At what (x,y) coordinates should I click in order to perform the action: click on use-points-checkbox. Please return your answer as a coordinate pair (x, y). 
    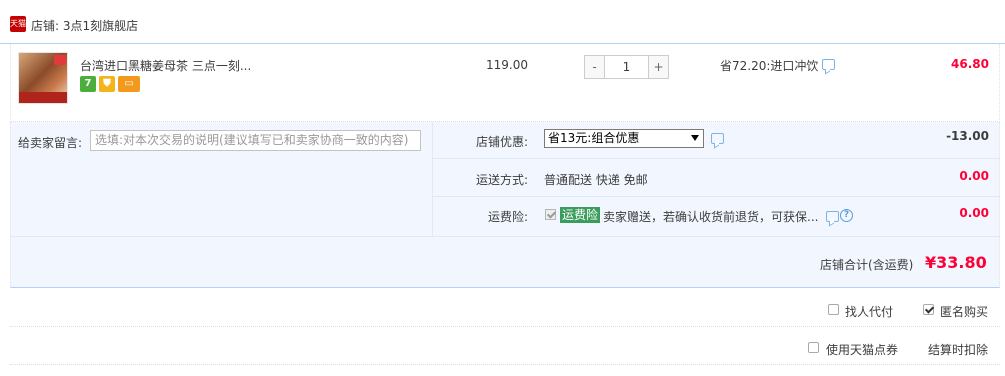
    Looking at the image, I should click on (813, 347).